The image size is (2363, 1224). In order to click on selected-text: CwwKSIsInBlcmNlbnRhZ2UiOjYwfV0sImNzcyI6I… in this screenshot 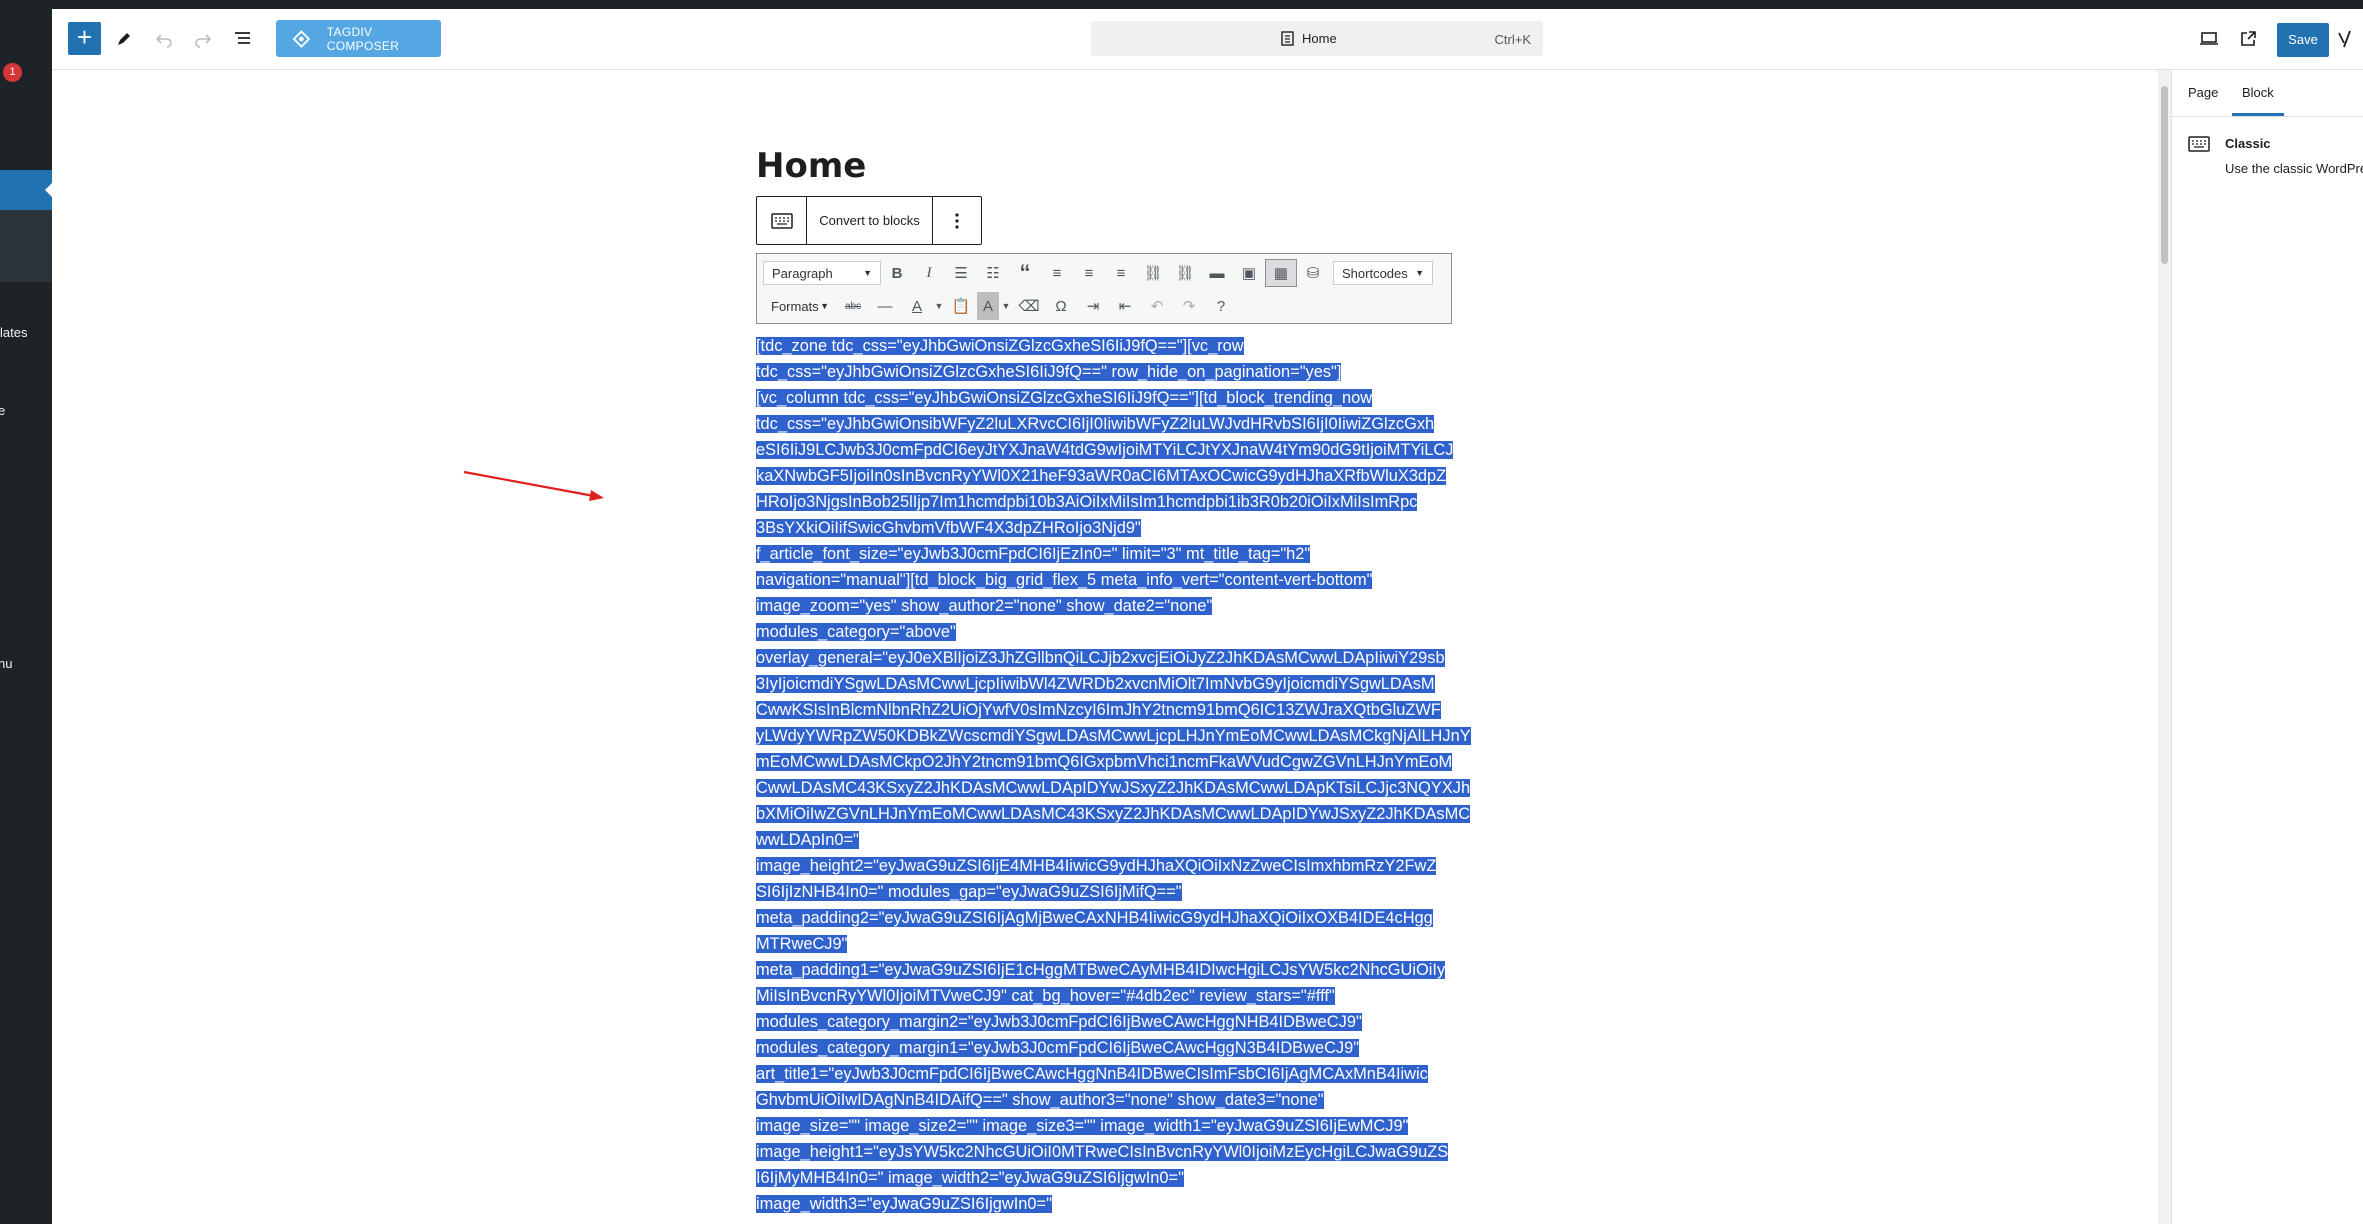, I will do `click(1098, 710)`.